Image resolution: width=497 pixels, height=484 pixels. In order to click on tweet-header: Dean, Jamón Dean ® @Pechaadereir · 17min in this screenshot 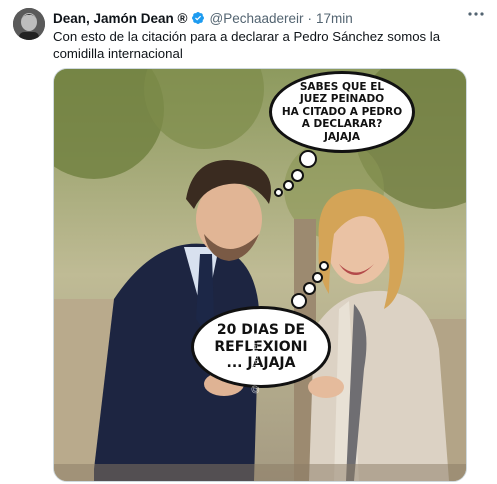, I will do `click(270, 18)`.